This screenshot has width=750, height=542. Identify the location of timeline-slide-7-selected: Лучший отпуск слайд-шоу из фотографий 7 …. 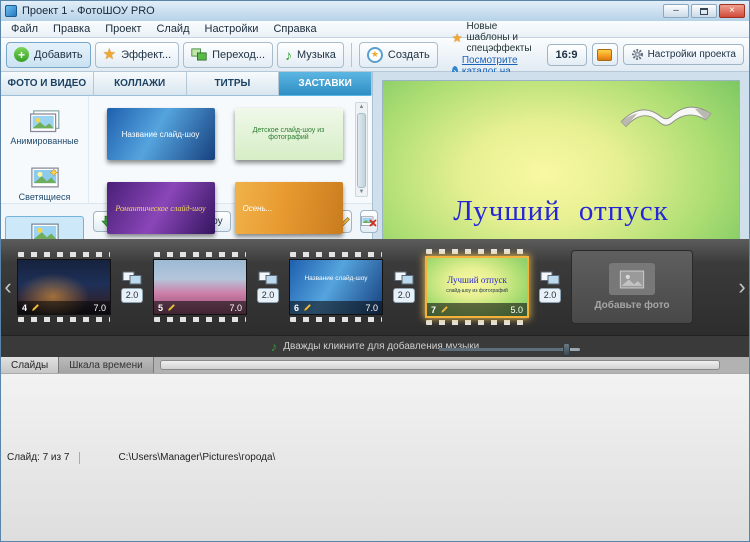
(477, 287).